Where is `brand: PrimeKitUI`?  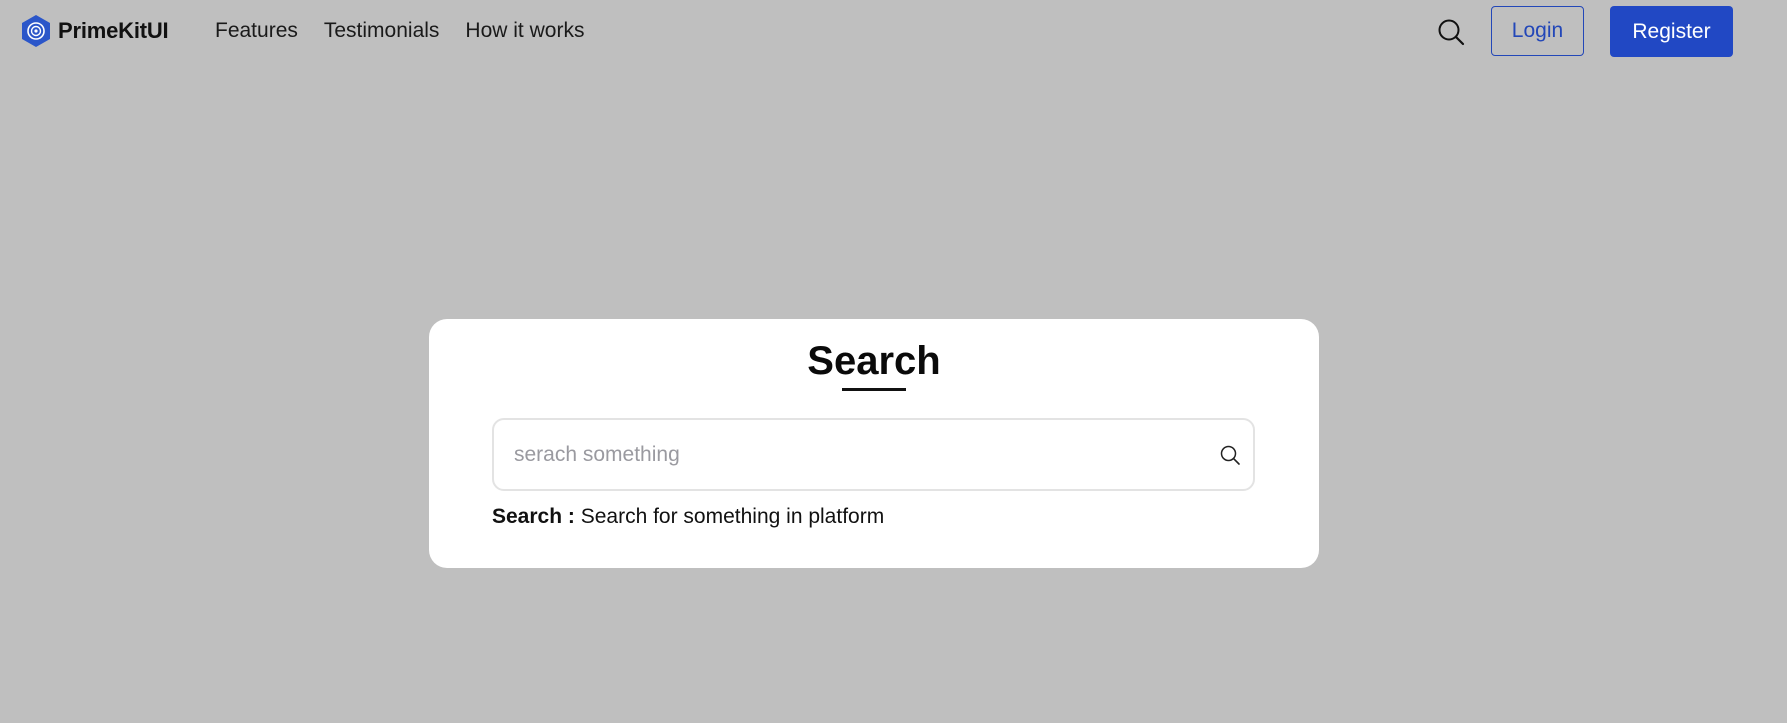 brand: PrimeKitUI is located at coordinates (94, 31).